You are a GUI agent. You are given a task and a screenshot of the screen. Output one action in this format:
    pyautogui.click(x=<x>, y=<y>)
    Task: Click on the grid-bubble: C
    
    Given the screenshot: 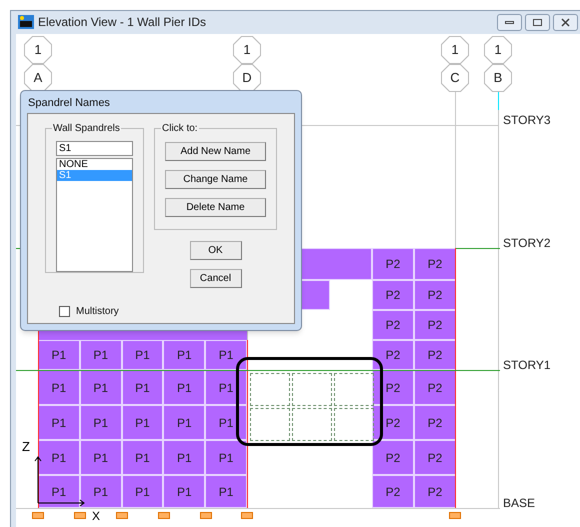 What is the action you would take?
    pyautogui.click(x=455, y=78)
    